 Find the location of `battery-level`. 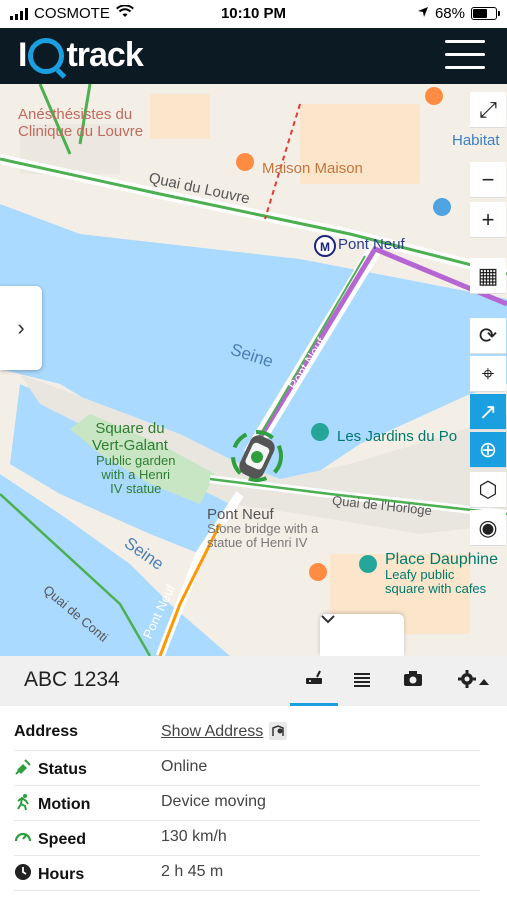

battery-level is located at coordinates (480, 13).